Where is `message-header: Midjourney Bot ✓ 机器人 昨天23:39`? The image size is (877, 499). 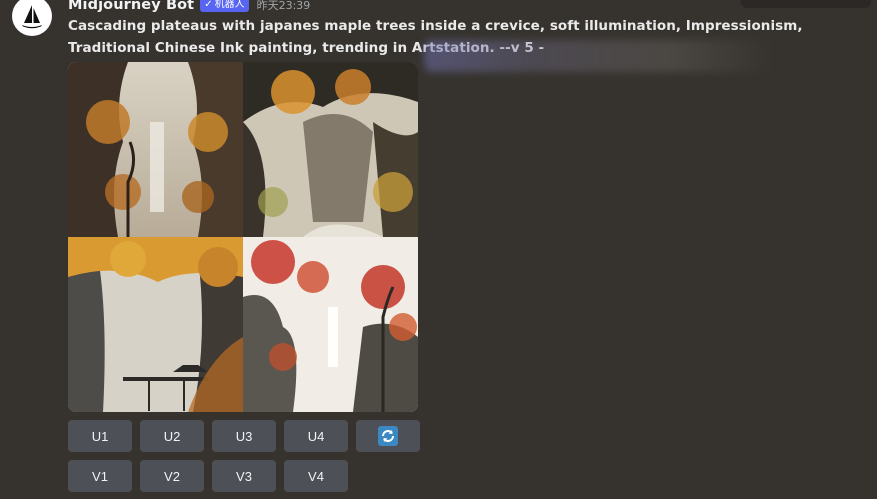
message-header: Midjourney Bot ✓ 机器人 昨天23:39 is located at coordinates (189, 7).